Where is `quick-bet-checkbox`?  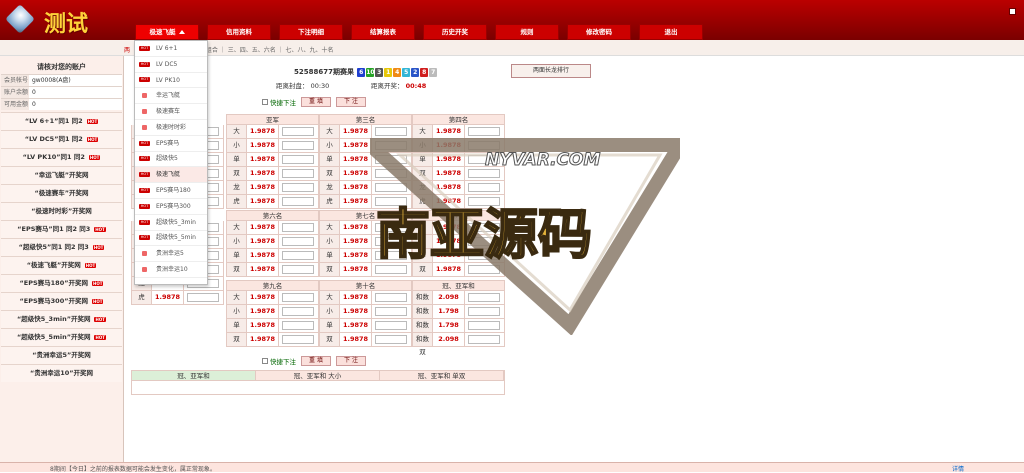 quick-bet-checkbox is located at coordinates (265, 102).